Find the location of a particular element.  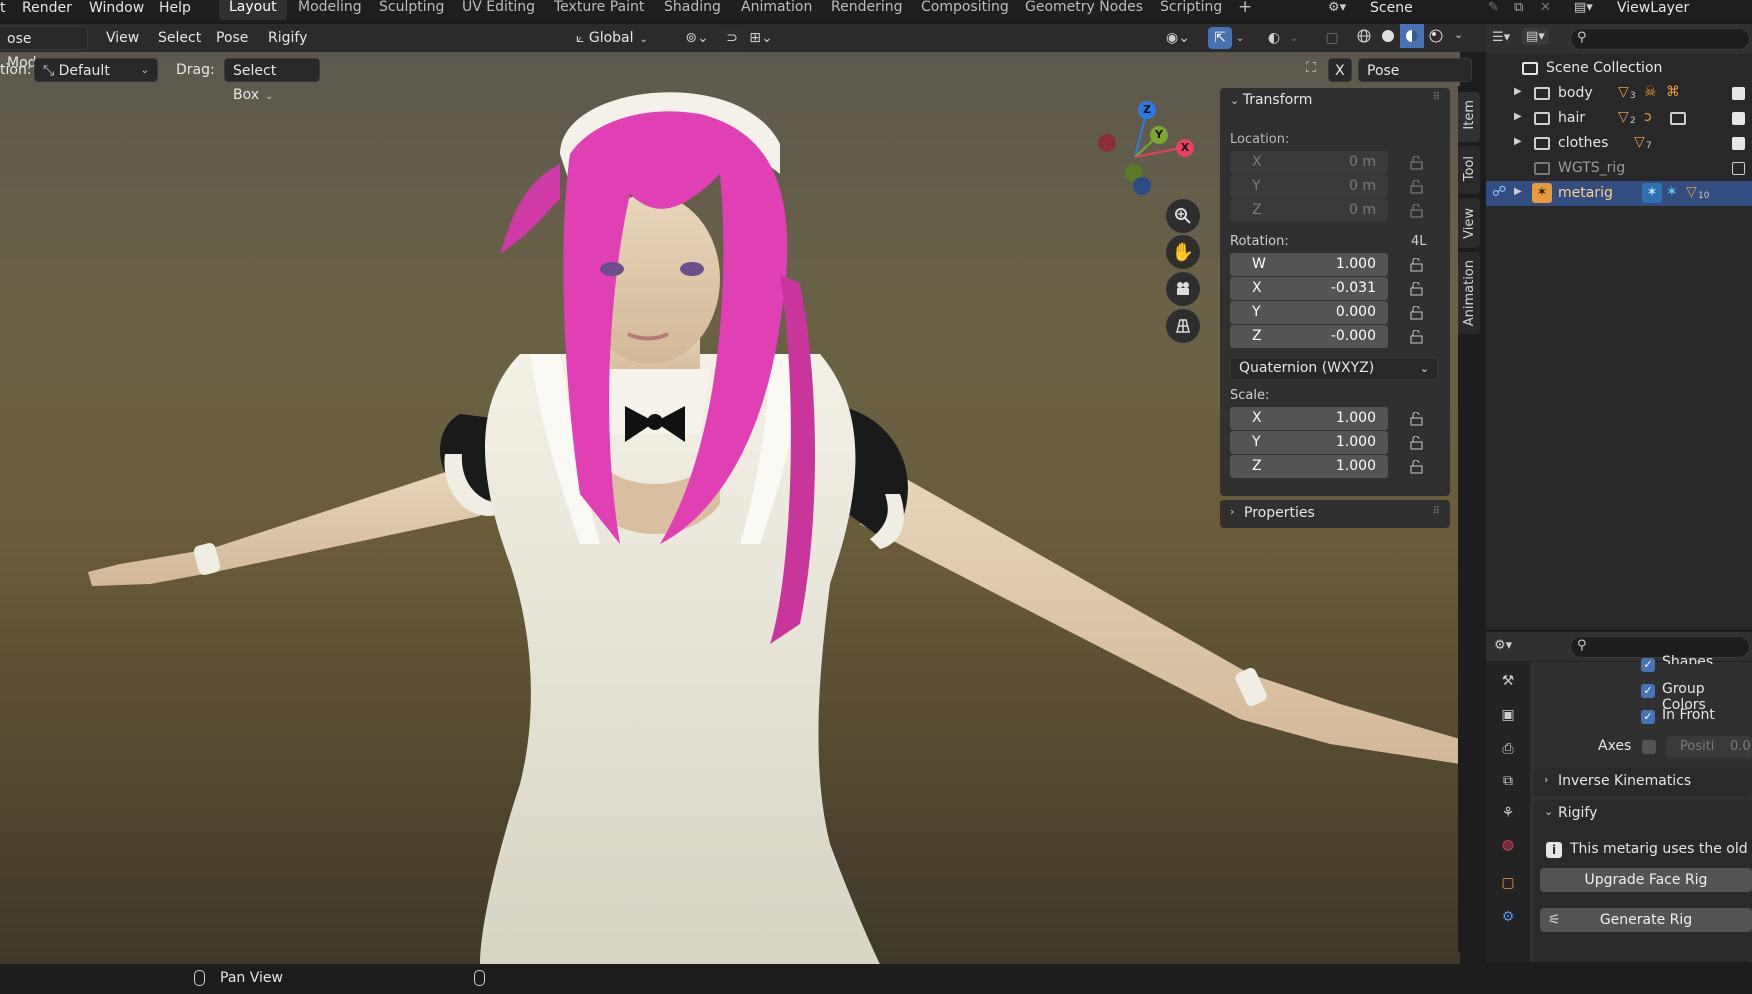

tab-scripting: Scripting is located at coordinates (1191, 10).